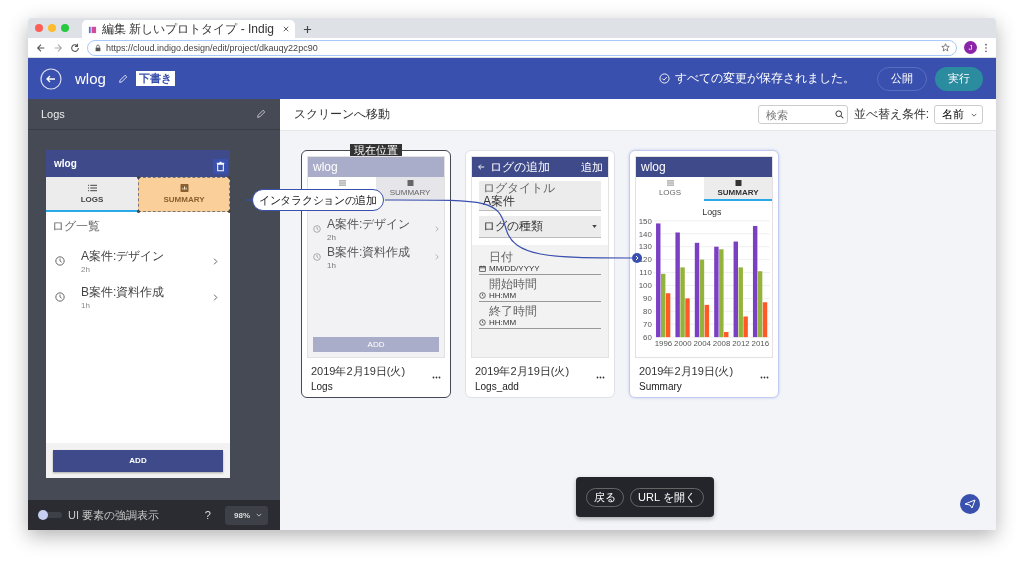  What do you see at coordinates (318, 200) in the screenshot?
I see `add-interaction-bubble: インタラクションの追加` at bounding box center [318, 200].